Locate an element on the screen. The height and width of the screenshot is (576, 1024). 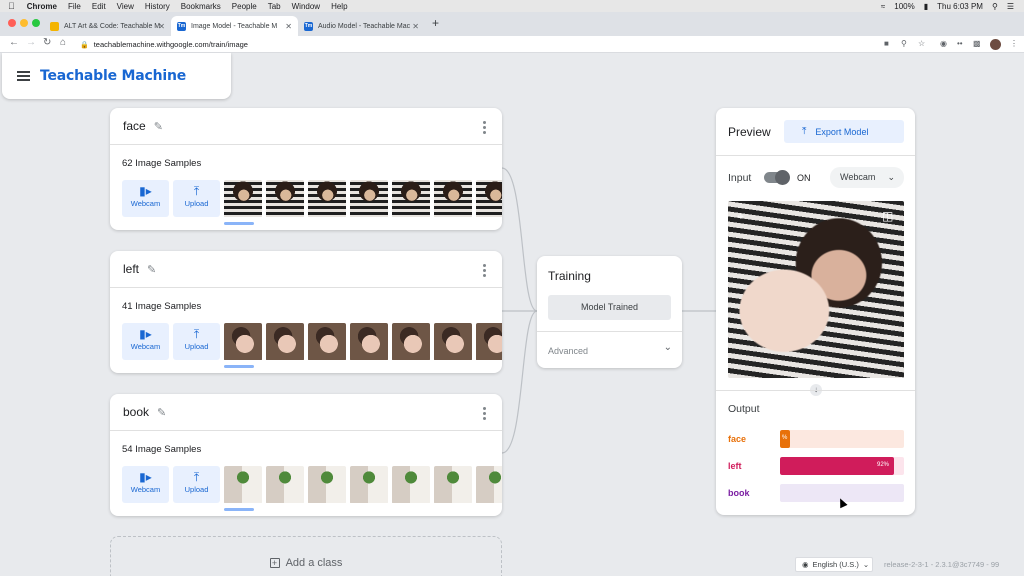
menu-help: Help is located at coordinates (339, 6).